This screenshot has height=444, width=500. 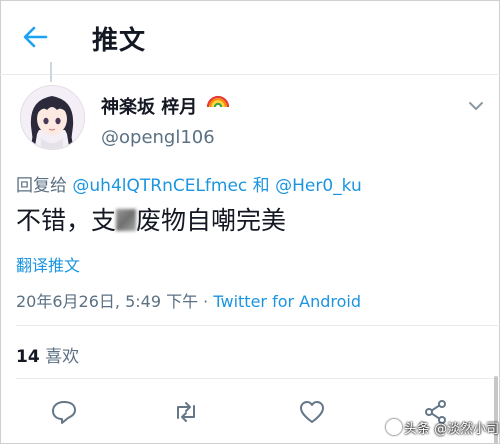 What do you see at coordinates (59, 357) in the screenshot?
I see `like-label: 喜欢` at bounding box center [59, 357].